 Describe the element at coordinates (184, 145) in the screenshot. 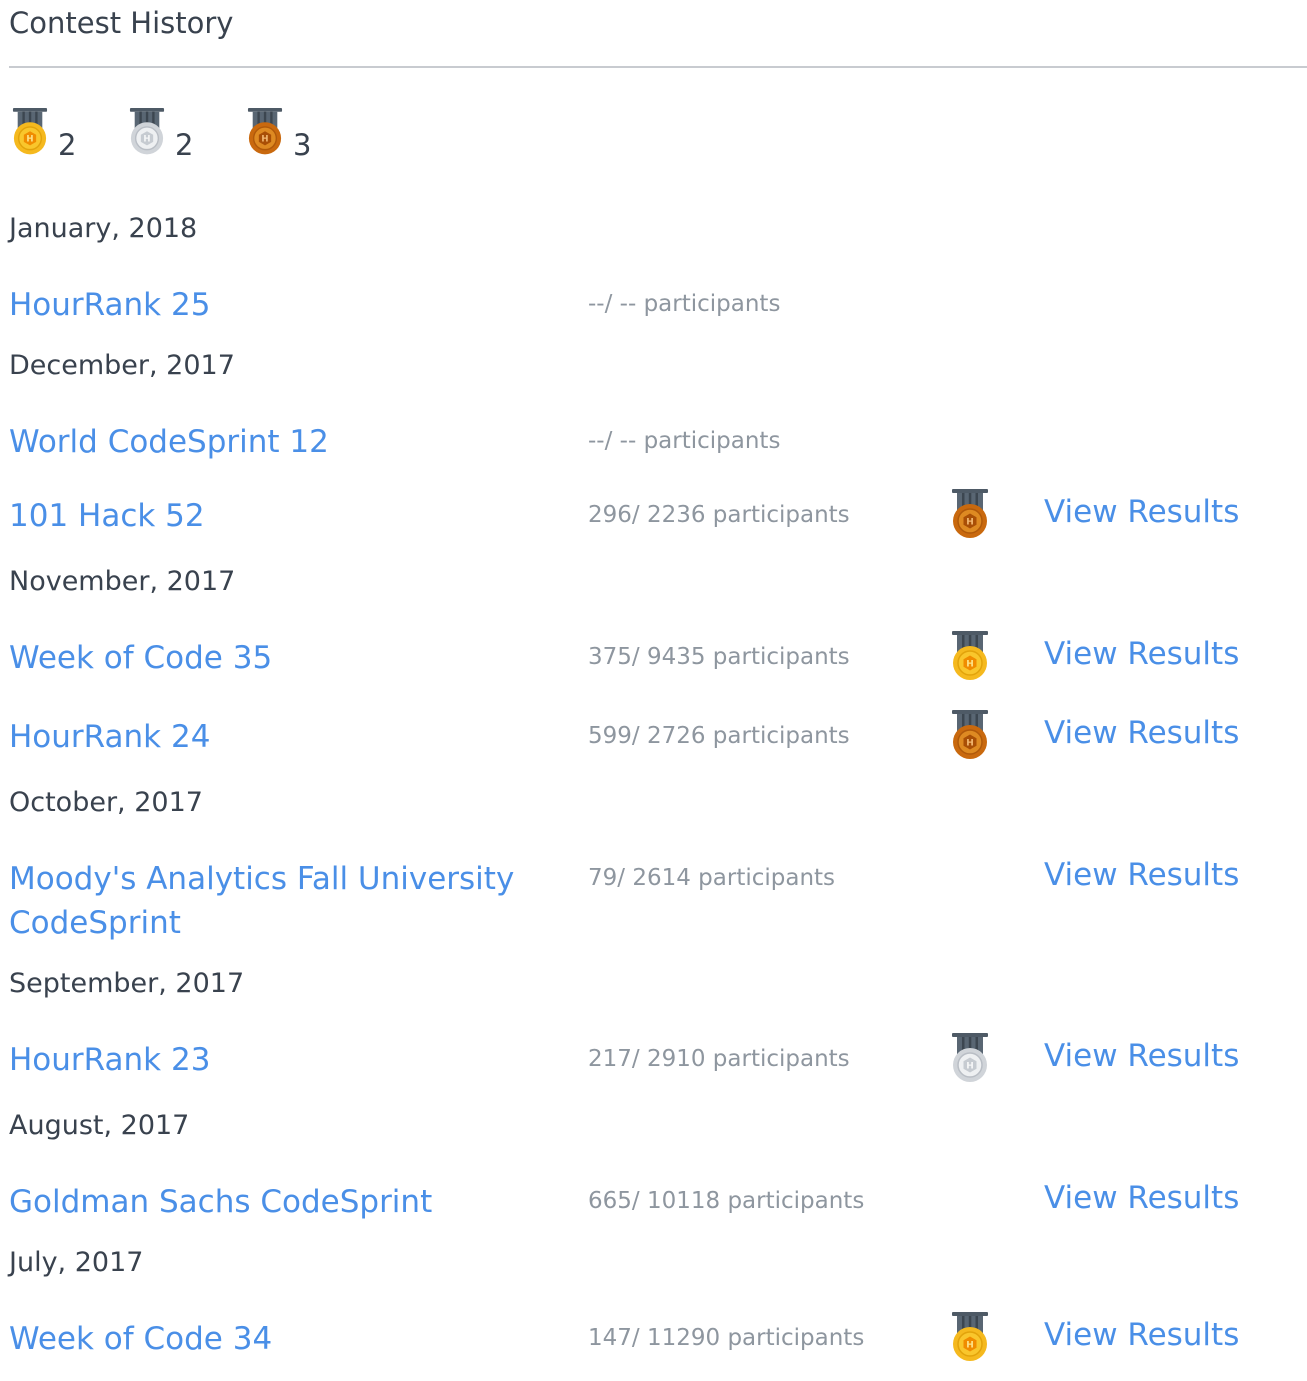

I see `silver-medal-count: 2` at that location.